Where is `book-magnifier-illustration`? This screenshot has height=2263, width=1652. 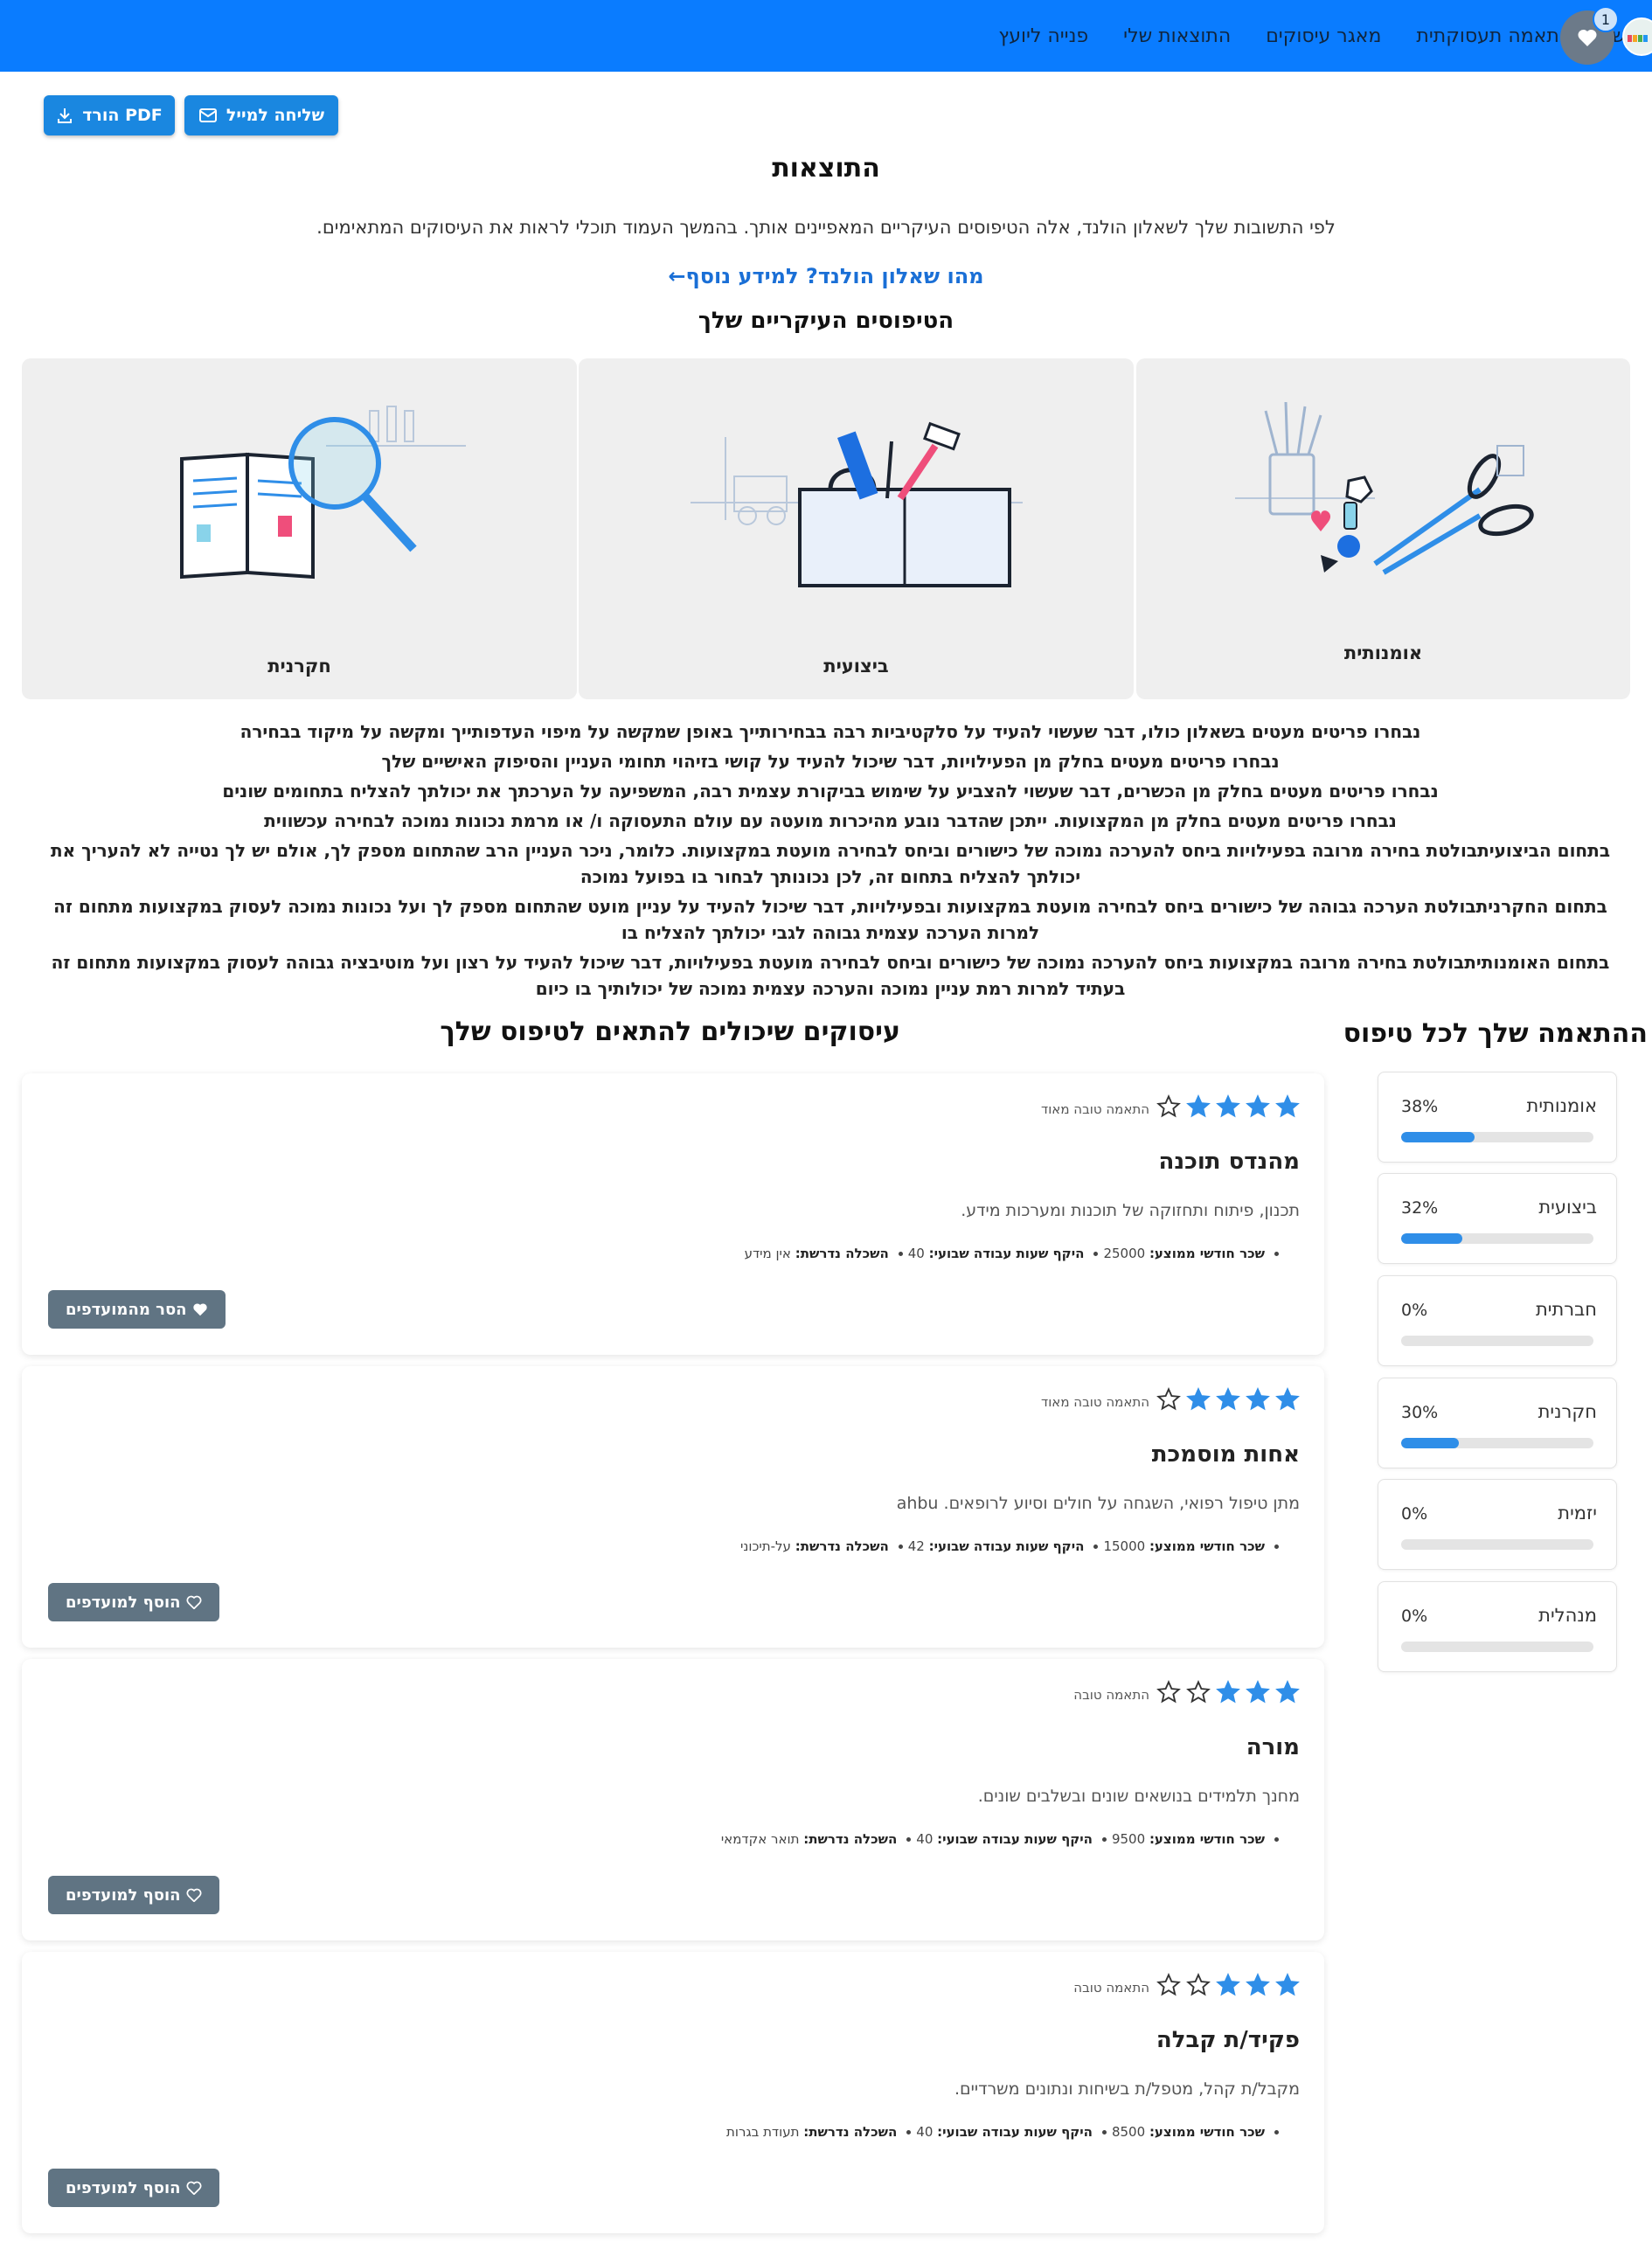 book-magnifier-illustration is located at coordinates (323, 493).